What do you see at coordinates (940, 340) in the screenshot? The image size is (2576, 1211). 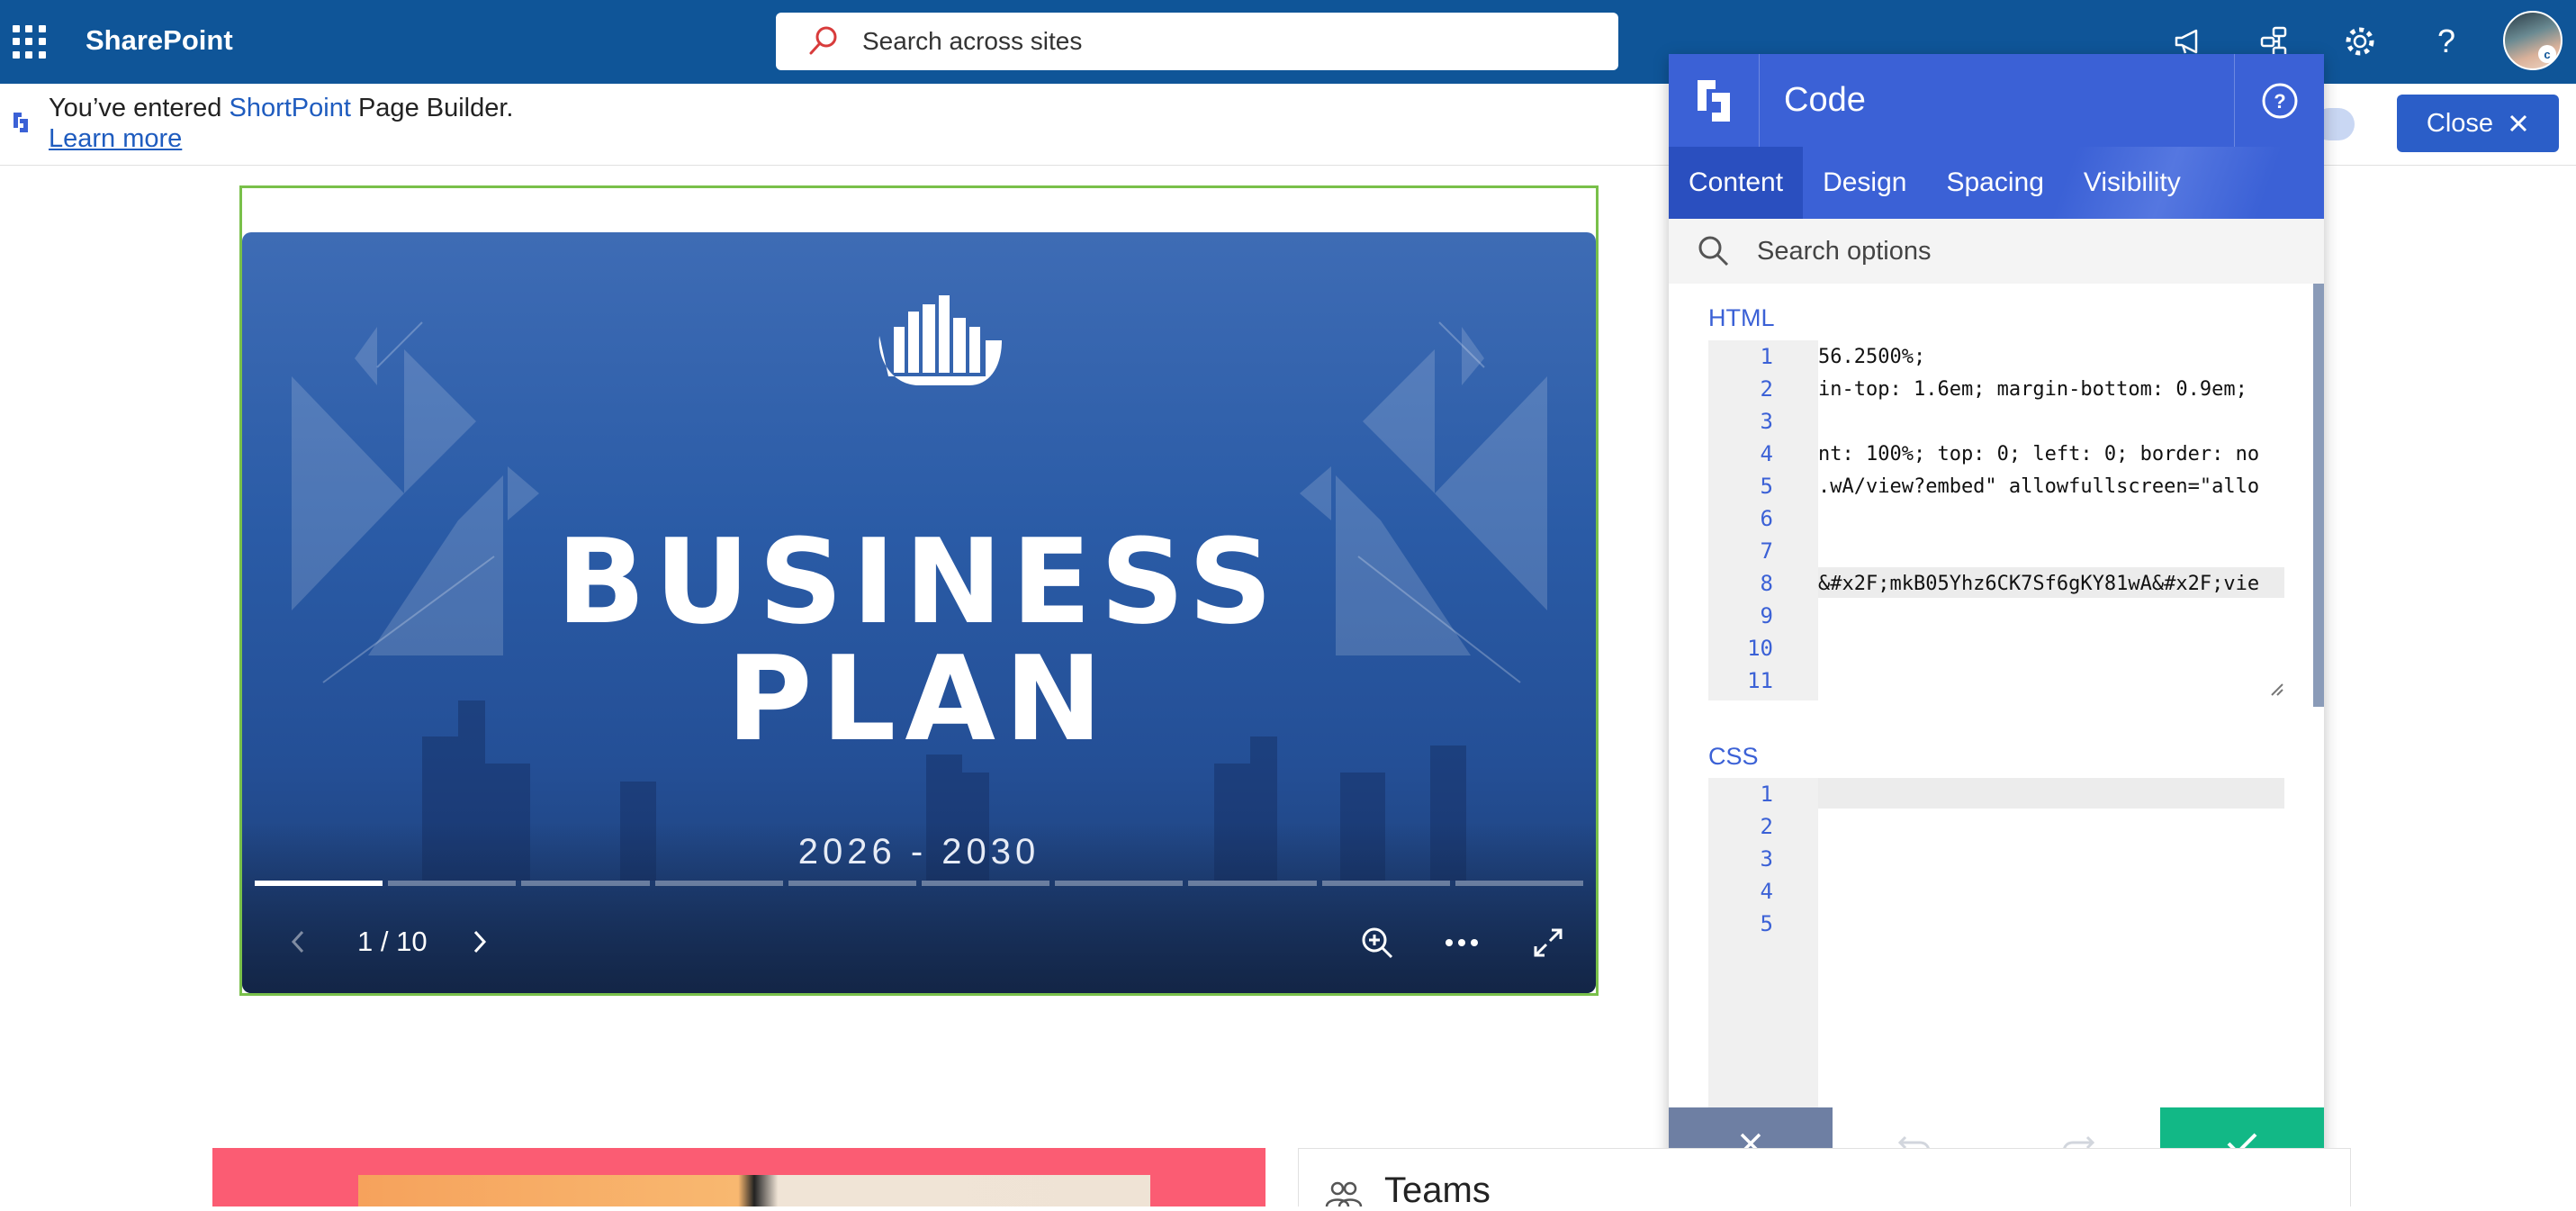 I see `city-logo-icon` at bounding box center [940, 340].